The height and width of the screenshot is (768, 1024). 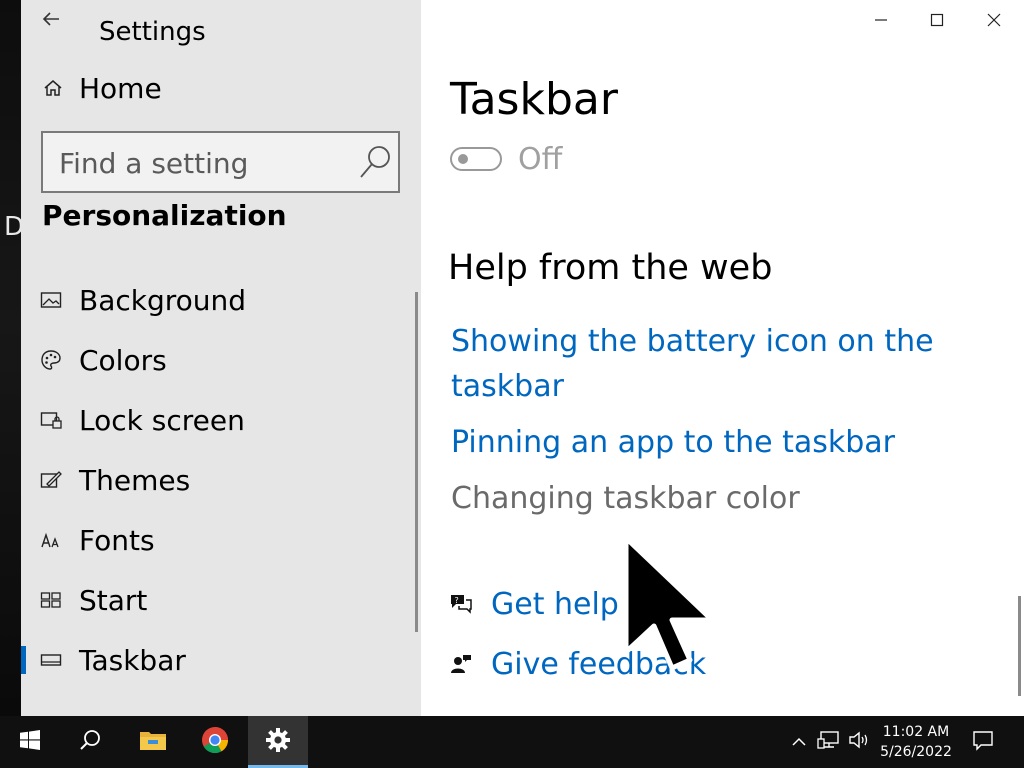 I want to click on sidebar-item-fonts: Fonts, so click(x=218, y=540).